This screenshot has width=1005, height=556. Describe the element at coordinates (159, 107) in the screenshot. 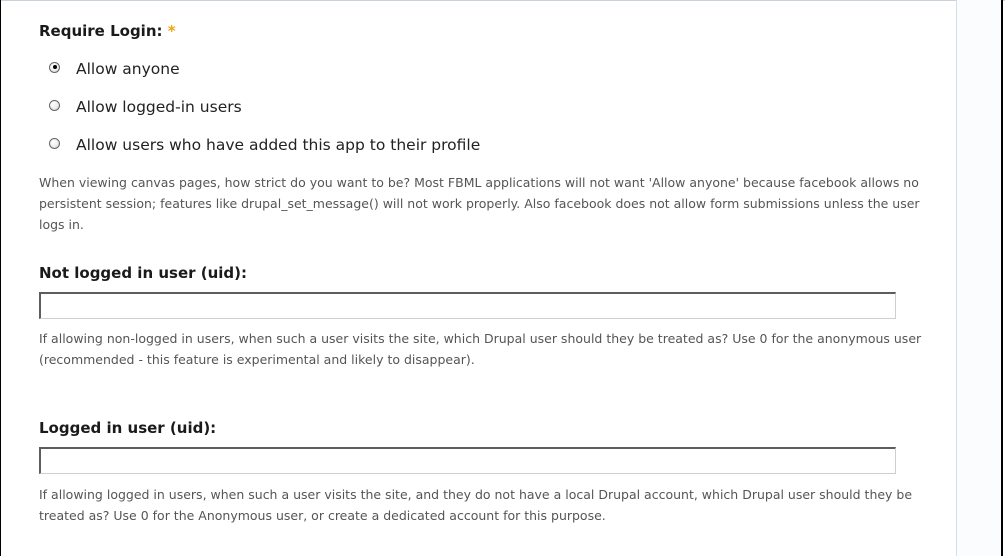

I see `radio-label-allow-logged-in: Allow logged-in users` at that location.